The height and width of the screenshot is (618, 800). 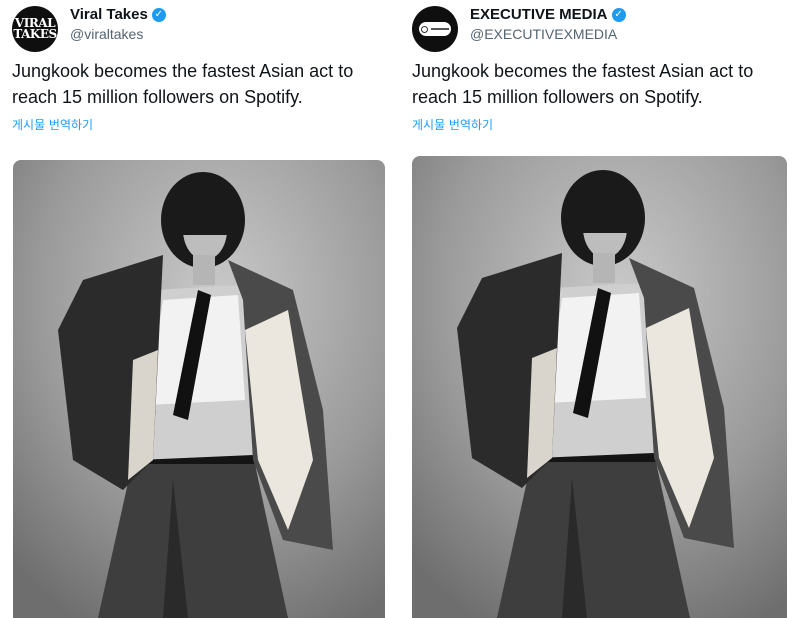 I want to click on display-name: Viral Takes, so click(x=109, y=14).